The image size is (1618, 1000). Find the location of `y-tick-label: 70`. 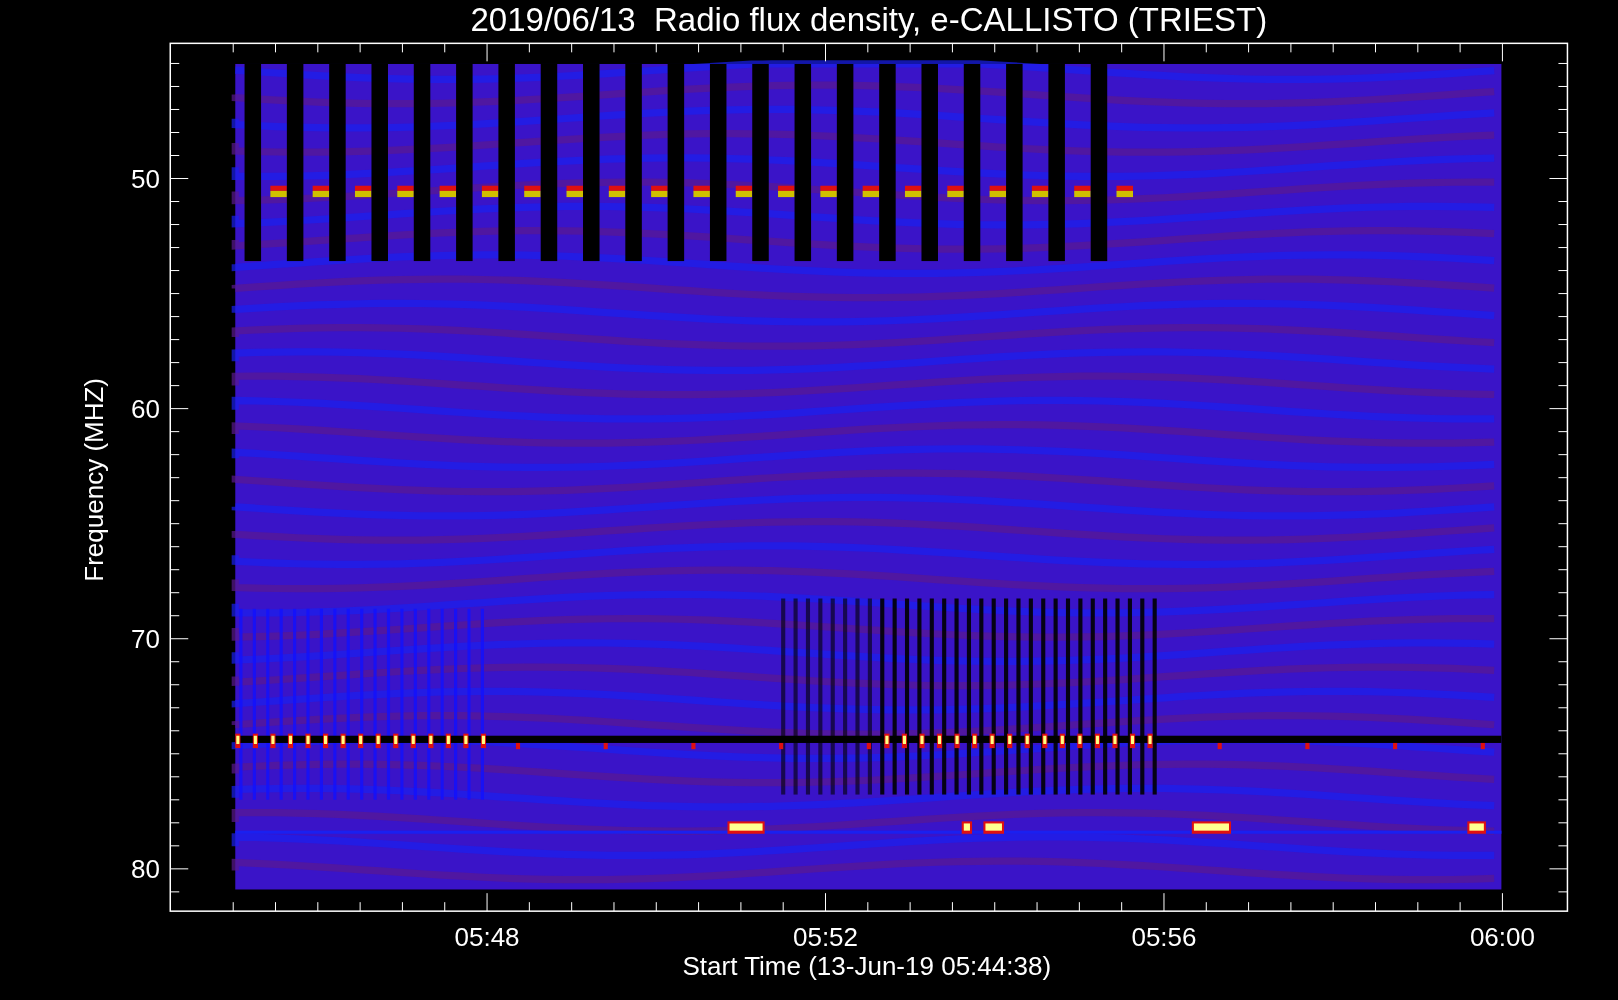

y-tick-label: 70 is located at coordinates (145, 638).